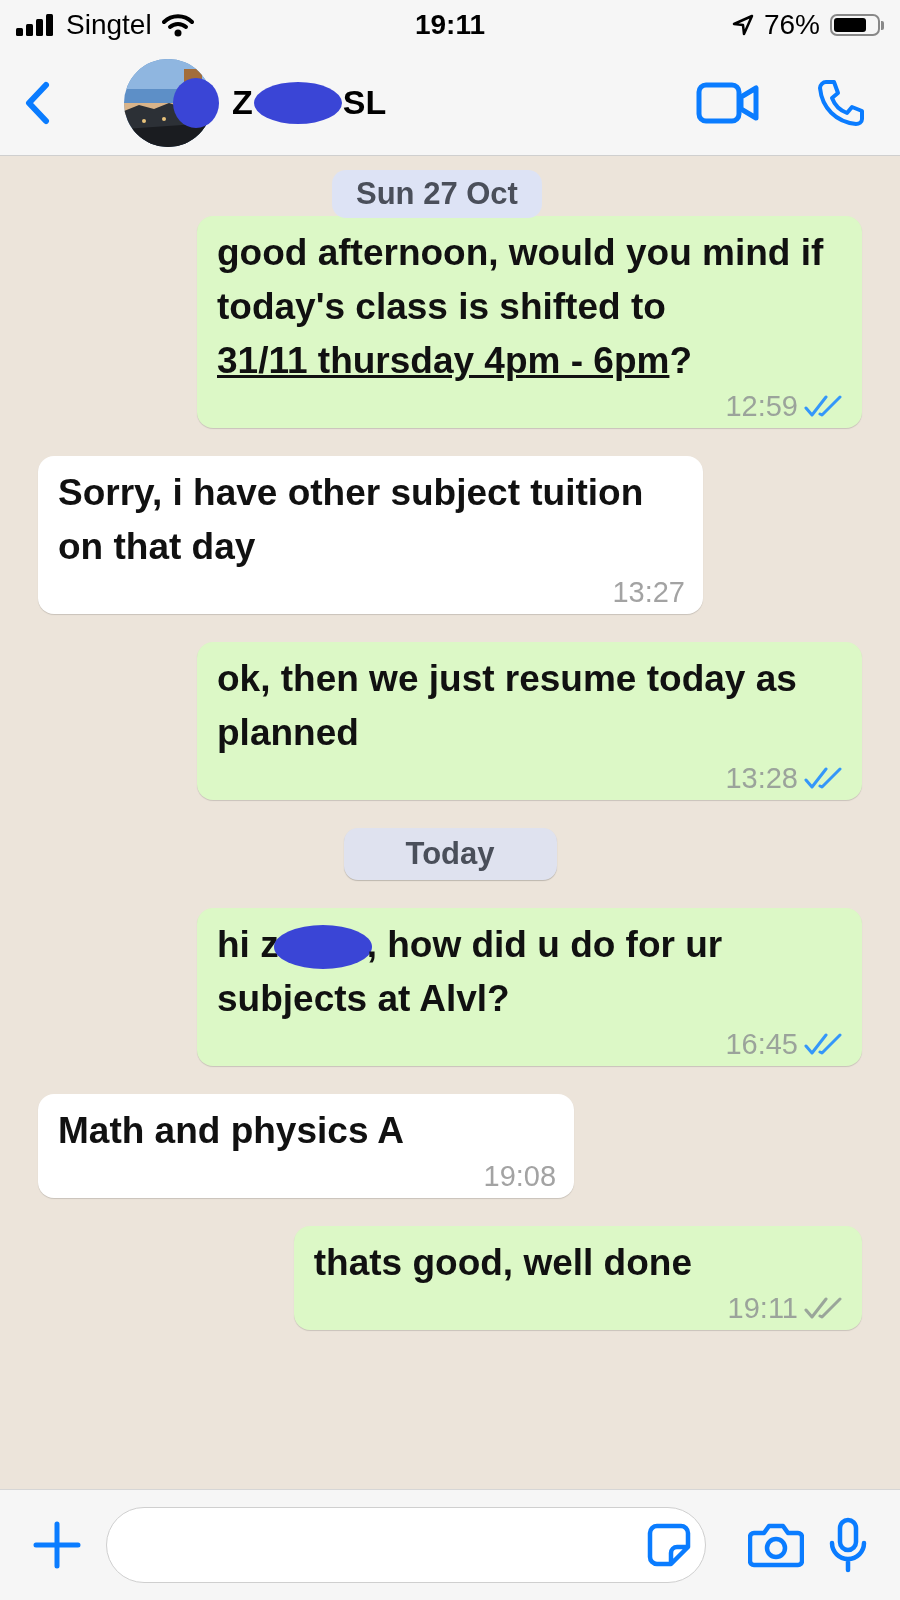  What do you see at coordinates (761, 1044) in the screenshot?
I see `message-time: 16:45` at bounding box center [761, 1044].